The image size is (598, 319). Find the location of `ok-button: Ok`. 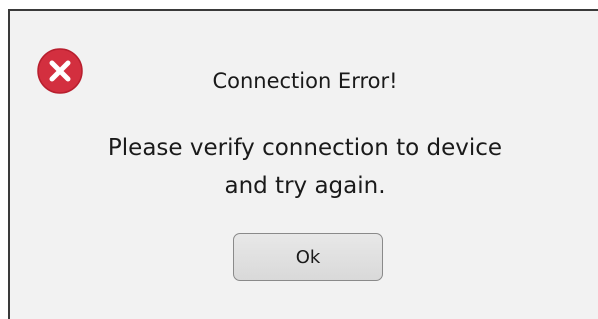

ok-button: Ok is located at coordinates (308, 257).